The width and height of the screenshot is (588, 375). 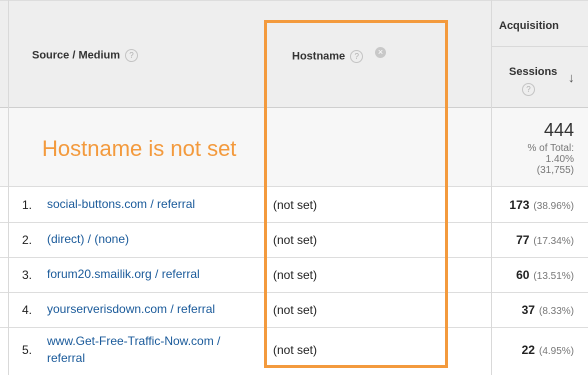 I want to click on sessions-cell: 22 (4.95%), so click(x=548, y=350).